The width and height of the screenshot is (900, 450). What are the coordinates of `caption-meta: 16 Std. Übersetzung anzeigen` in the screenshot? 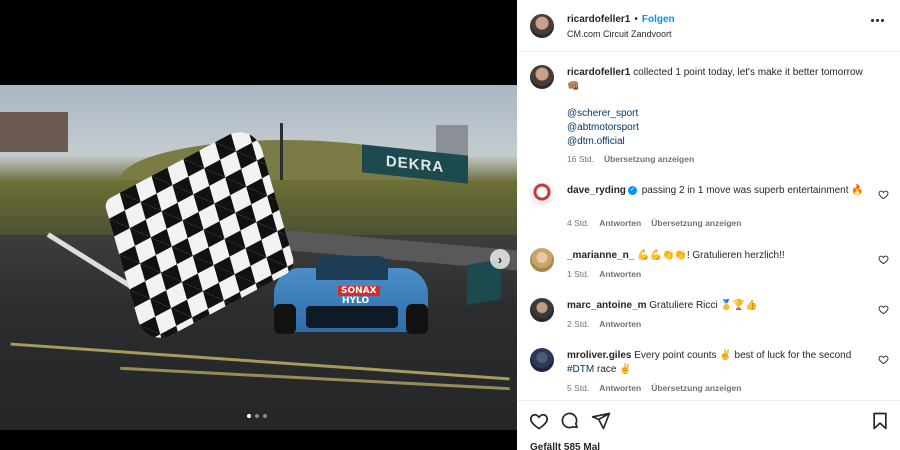 It's located at (630, 159).